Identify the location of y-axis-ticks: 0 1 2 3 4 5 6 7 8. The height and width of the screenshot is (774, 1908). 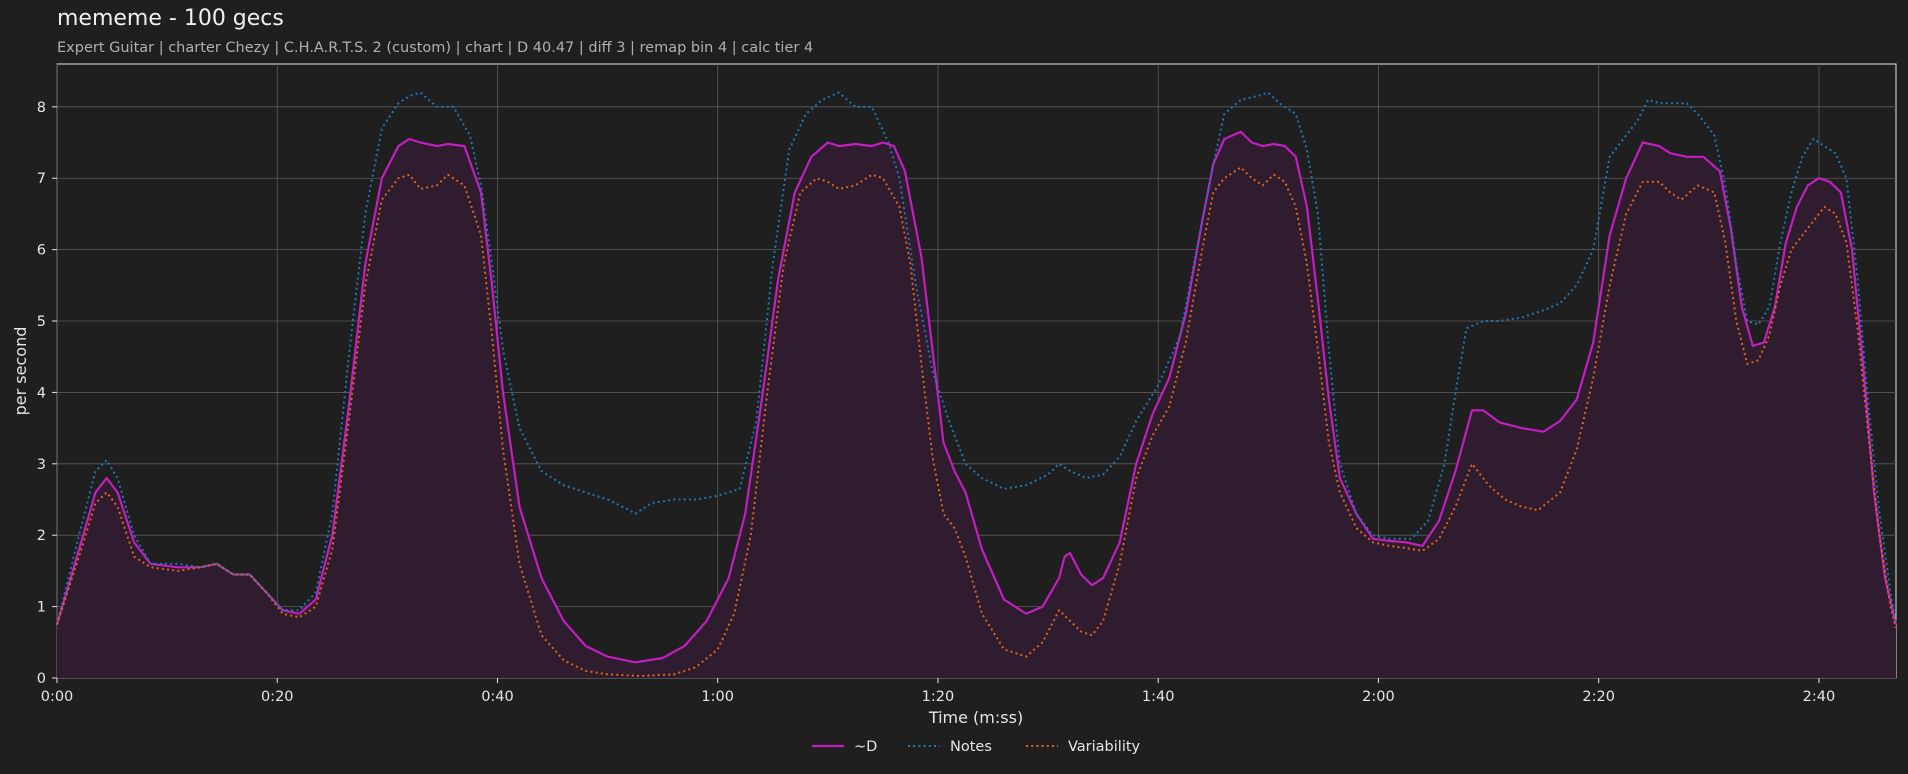
(47, 393).